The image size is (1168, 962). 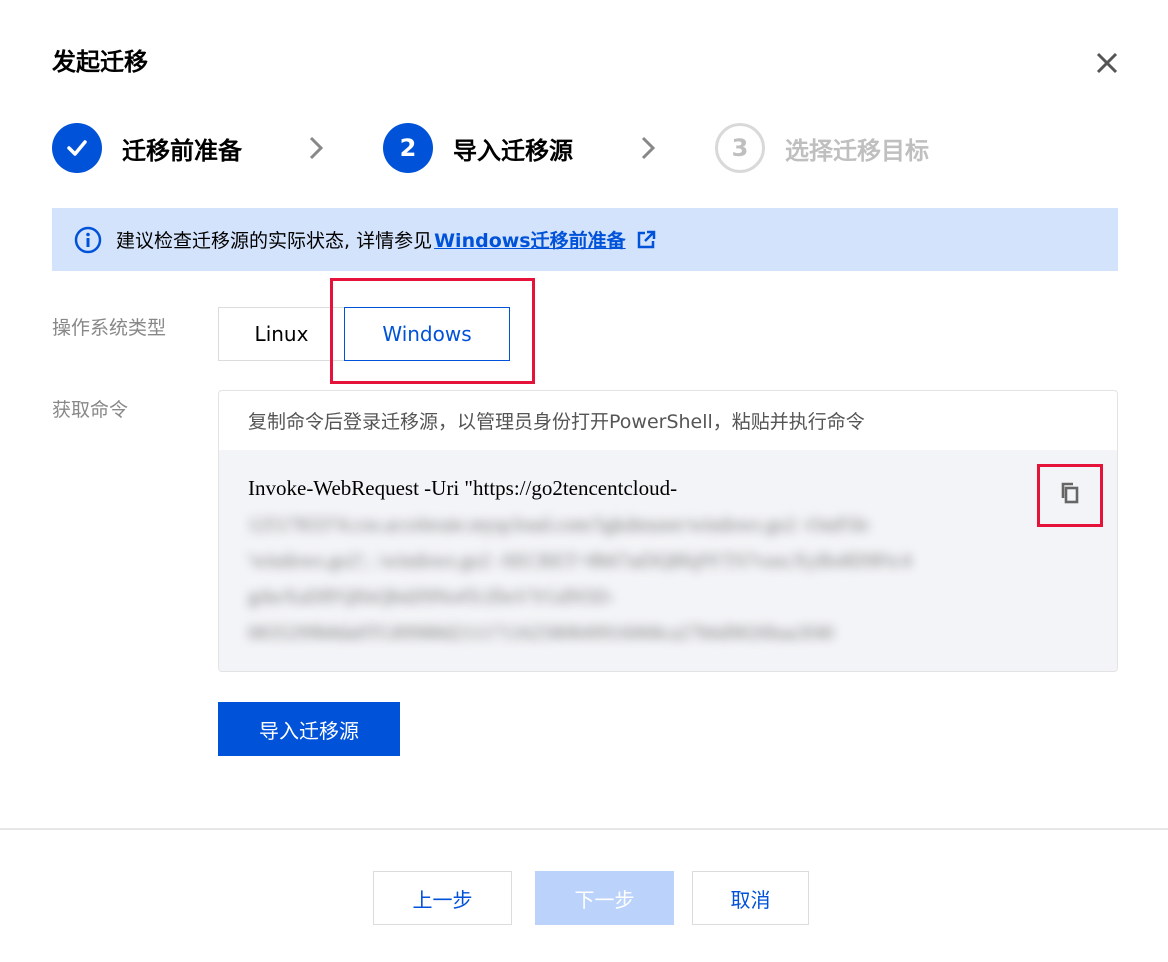 What do you see at coordinates (90, 410) in the screenshot?
I see `command-label: 获取命令` at bounding box center [90, 410].